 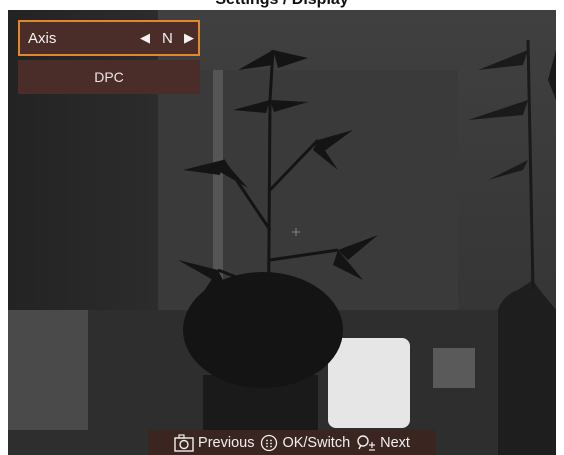 I want to click on hint-previous: Previous, so click(x=214, y=442).